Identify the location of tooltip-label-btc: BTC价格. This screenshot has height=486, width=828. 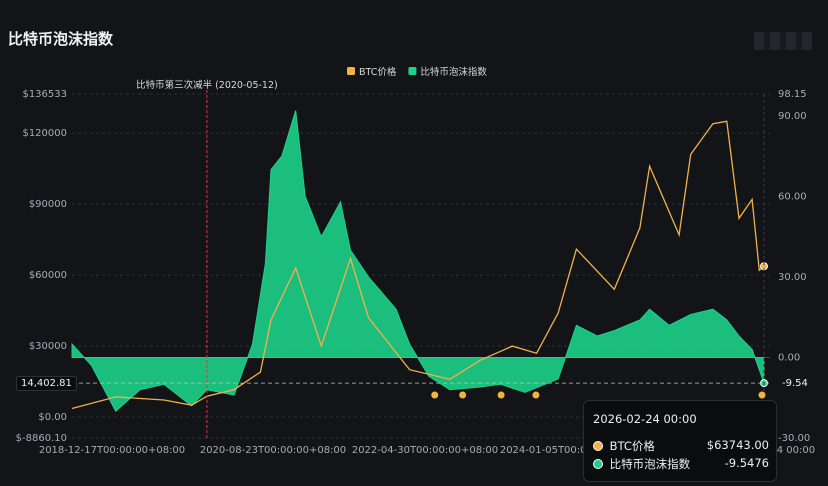
(632, 446).